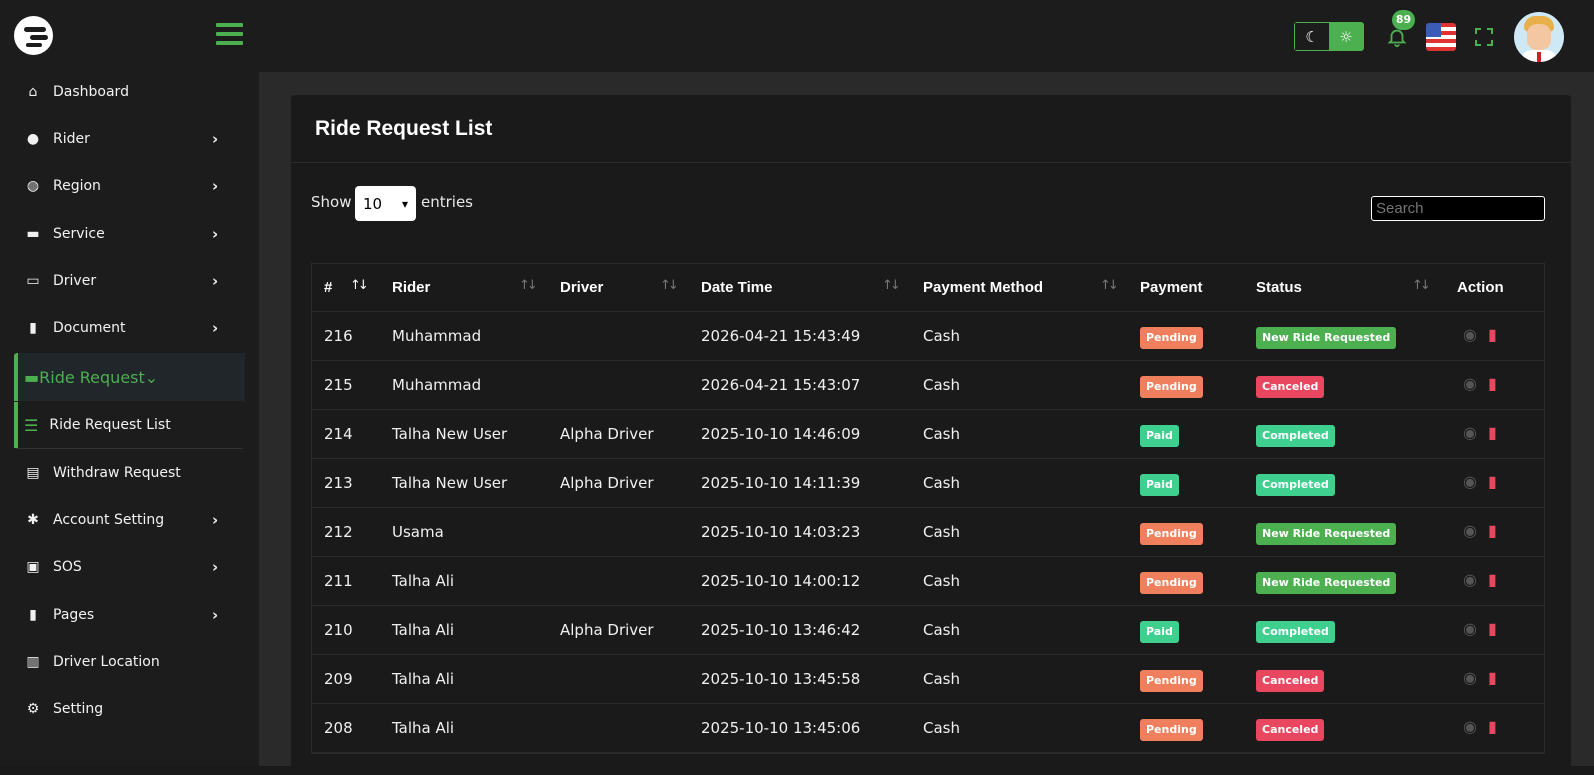 This screenshot has height=775, width=1594. Describe the element at coordinates (129, 186) in the screenshot. I see `sidebar-item-region: ◍ Region ›` at that location.